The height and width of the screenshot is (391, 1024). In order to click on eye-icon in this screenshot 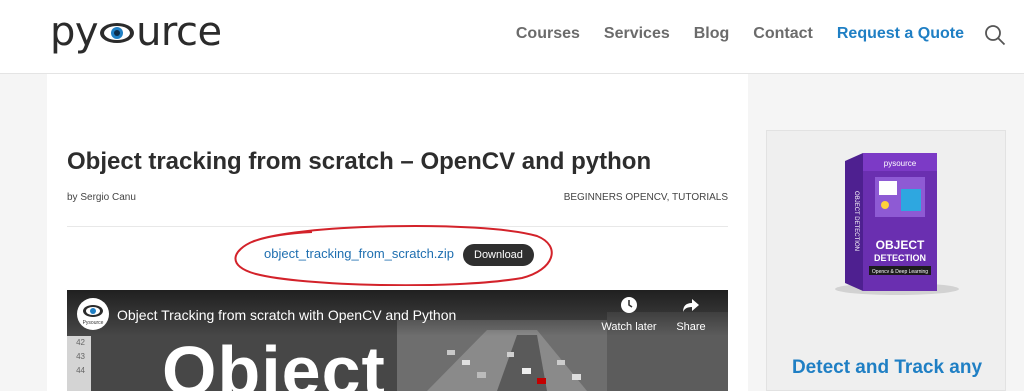, I will do `click(117, 33)`.